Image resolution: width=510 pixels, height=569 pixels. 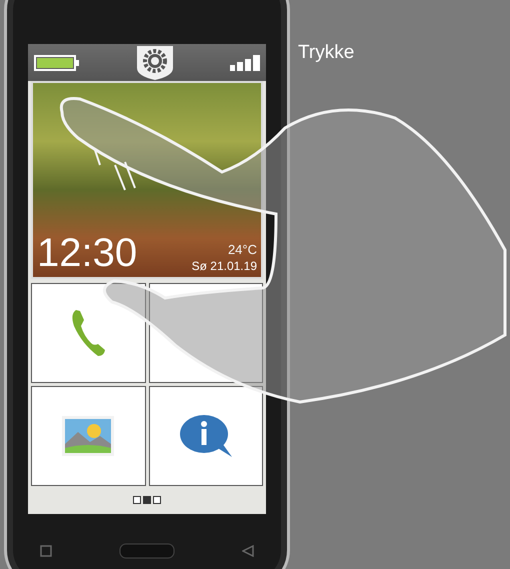 What do you see at coordinates (224, 266) in the screenshot?
I see `date: Sø 21.01.19` at bounding box center [224, 266].